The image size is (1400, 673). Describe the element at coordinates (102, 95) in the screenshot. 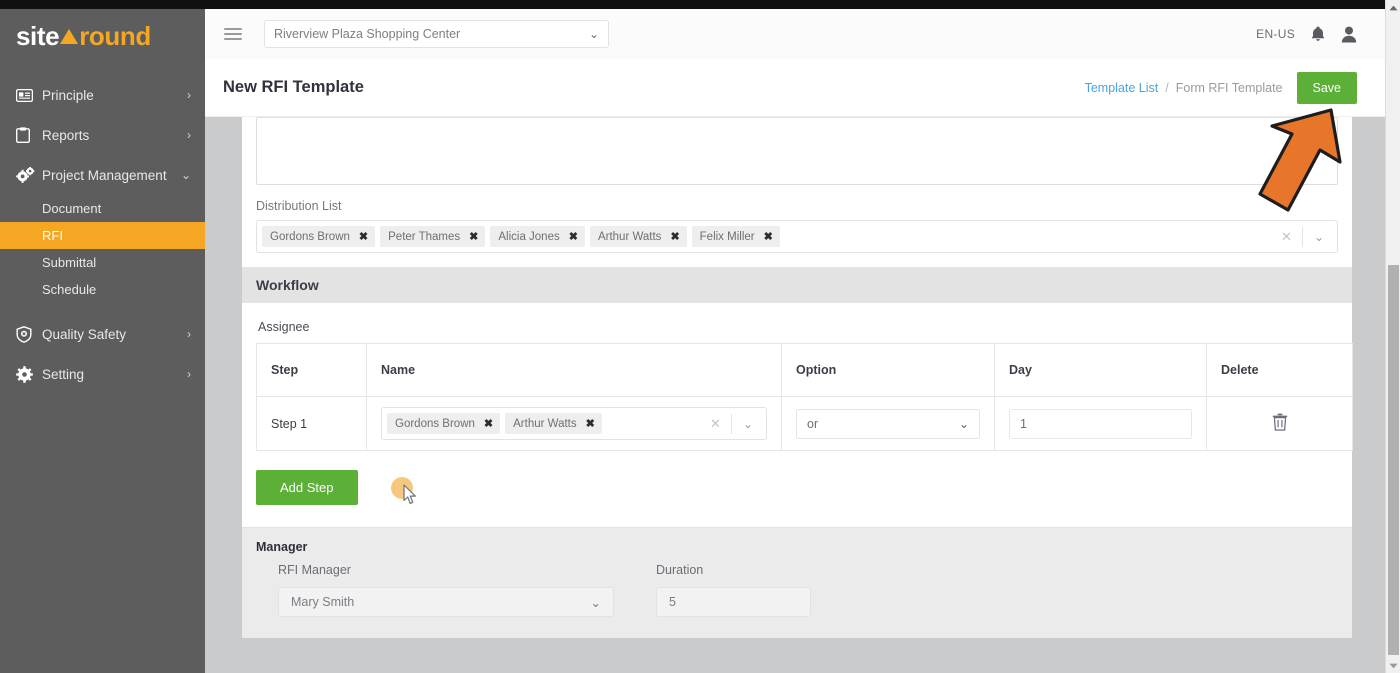

I see `sidebar-item-principle: Principle ›` at that location.